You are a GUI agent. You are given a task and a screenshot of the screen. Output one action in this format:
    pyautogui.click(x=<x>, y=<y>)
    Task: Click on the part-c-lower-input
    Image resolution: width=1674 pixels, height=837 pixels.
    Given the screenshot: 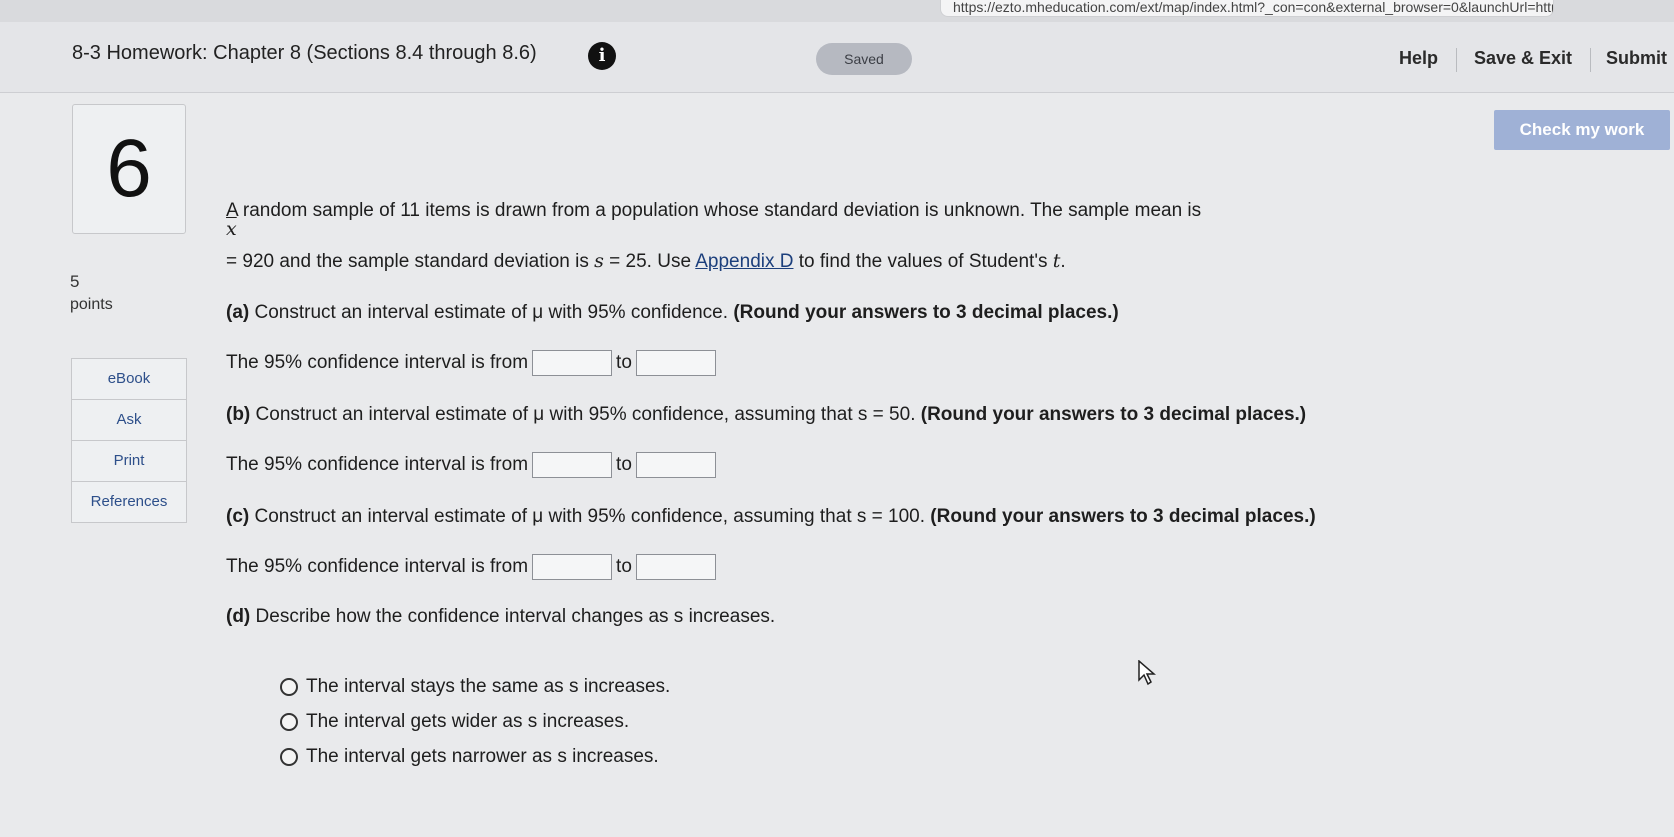 What is the action you would take?
    pyautogui.click(x=572, y=567)
    